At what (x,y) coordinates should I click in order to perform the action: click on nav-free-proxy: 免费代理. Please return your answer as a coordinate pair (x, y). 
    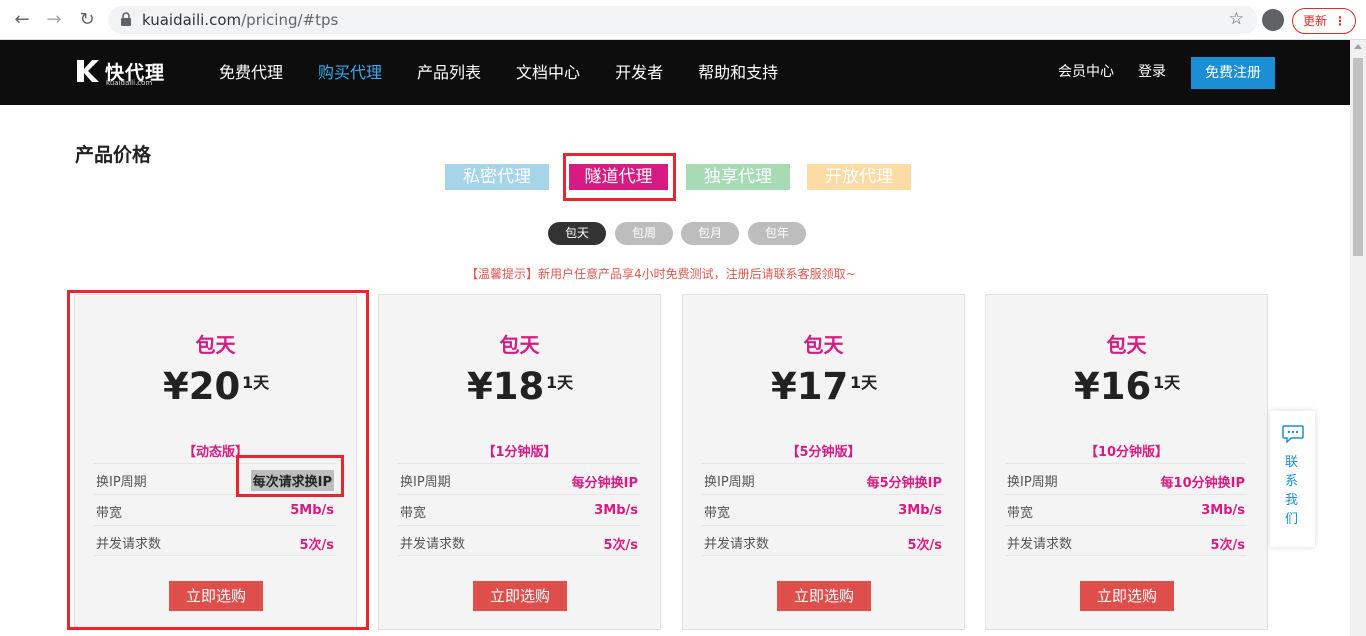
    Looking at the image, I should click on (251, 72).